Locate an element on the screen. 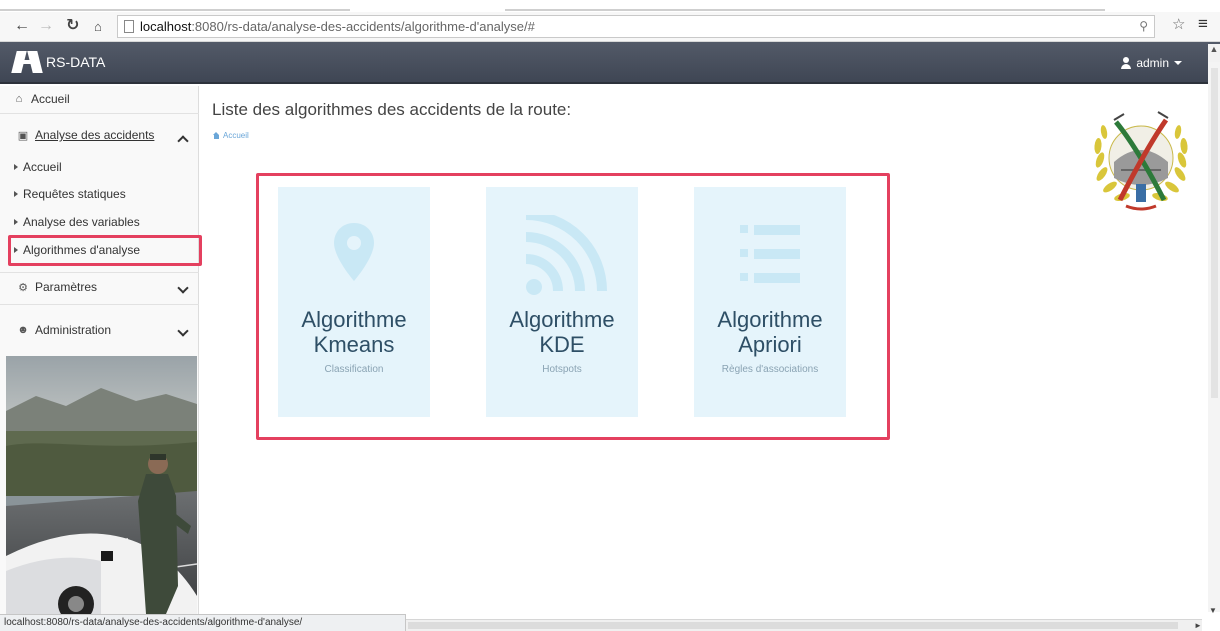  rss-feed-icon is located at coordinates (566, 255).